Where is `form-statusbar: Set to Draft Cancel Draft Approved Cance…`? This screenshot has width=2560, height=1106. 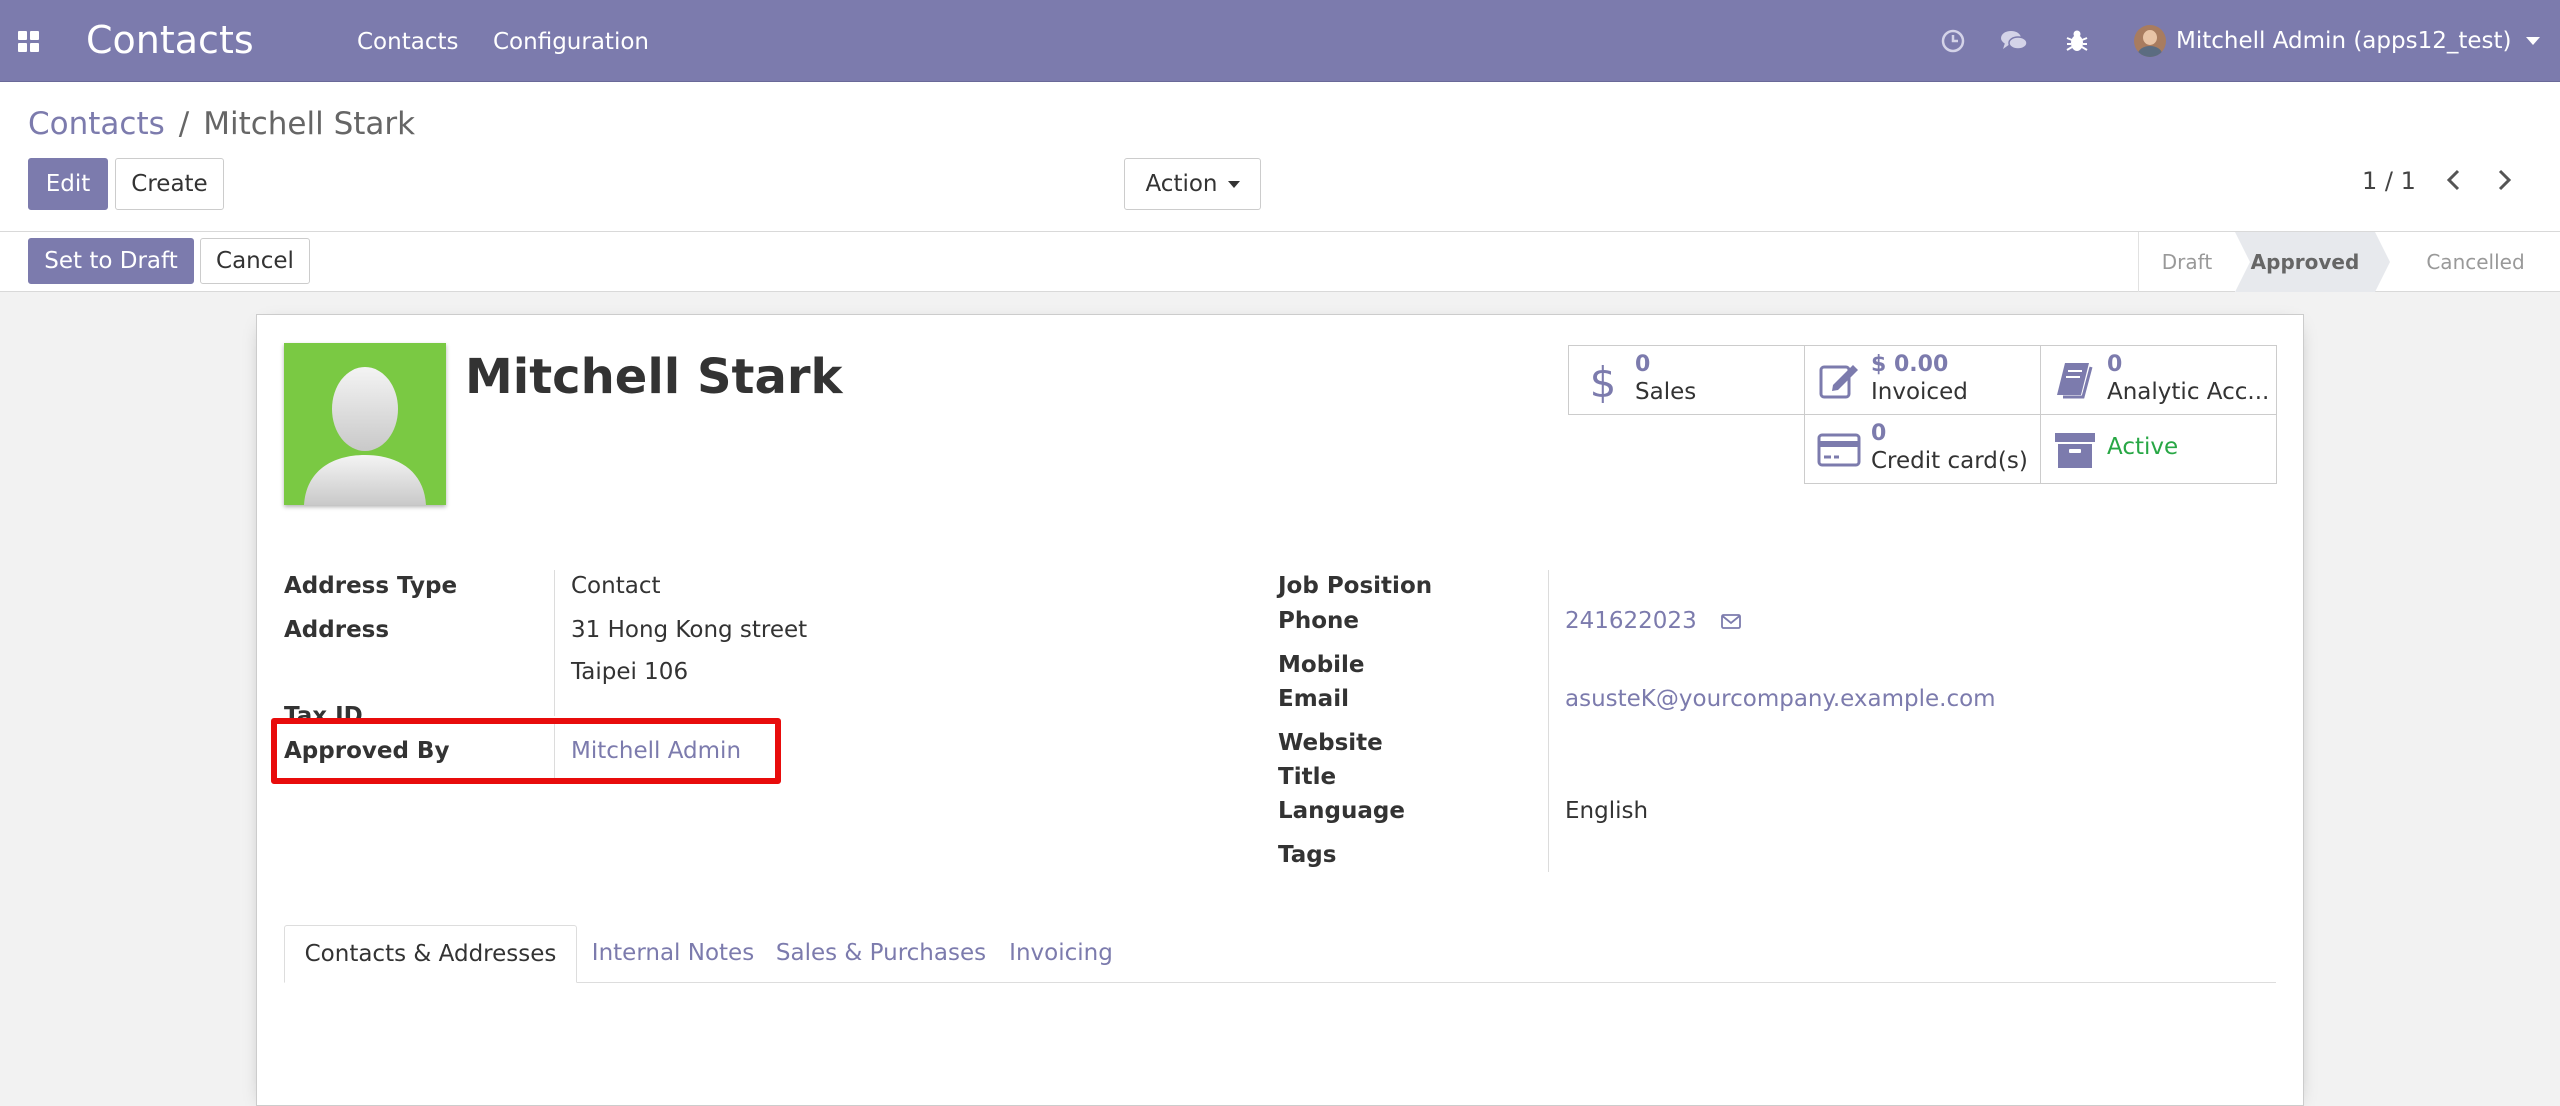
form-statusbar: Set to Draft Cancel Draft Approved Cance… is located at coordinates (1280, 262).